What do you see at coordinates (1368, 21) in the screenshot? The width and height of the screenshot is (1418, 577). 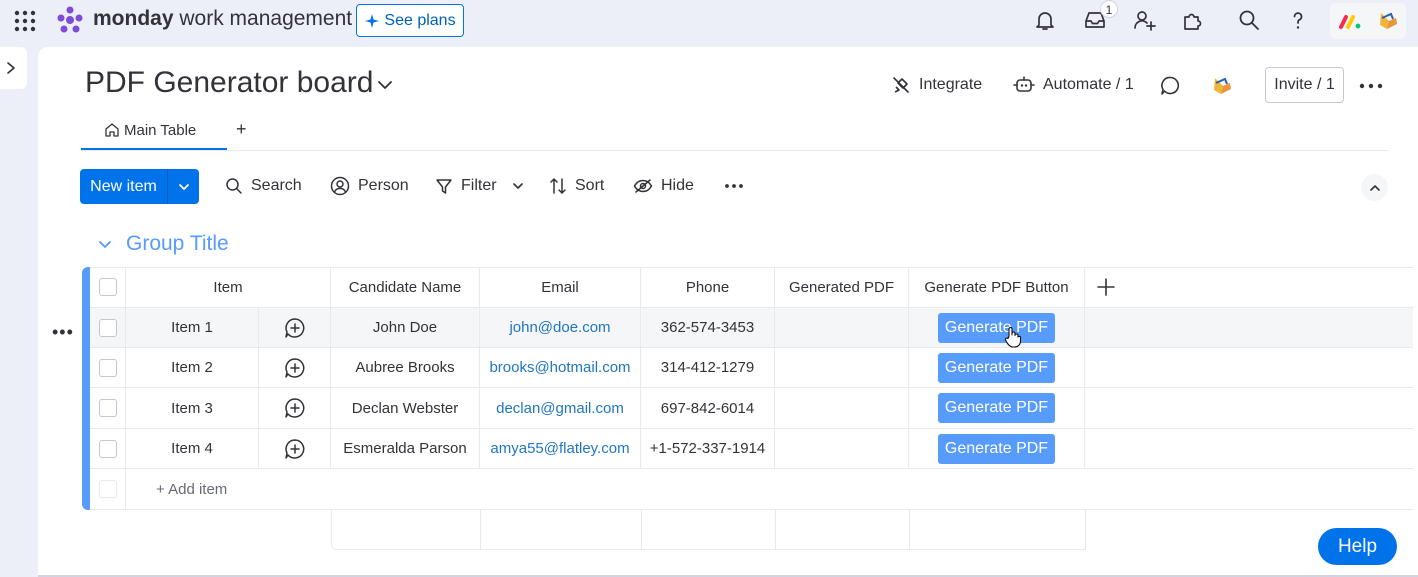 I see `account-area` at bounding box center [1368, 21].